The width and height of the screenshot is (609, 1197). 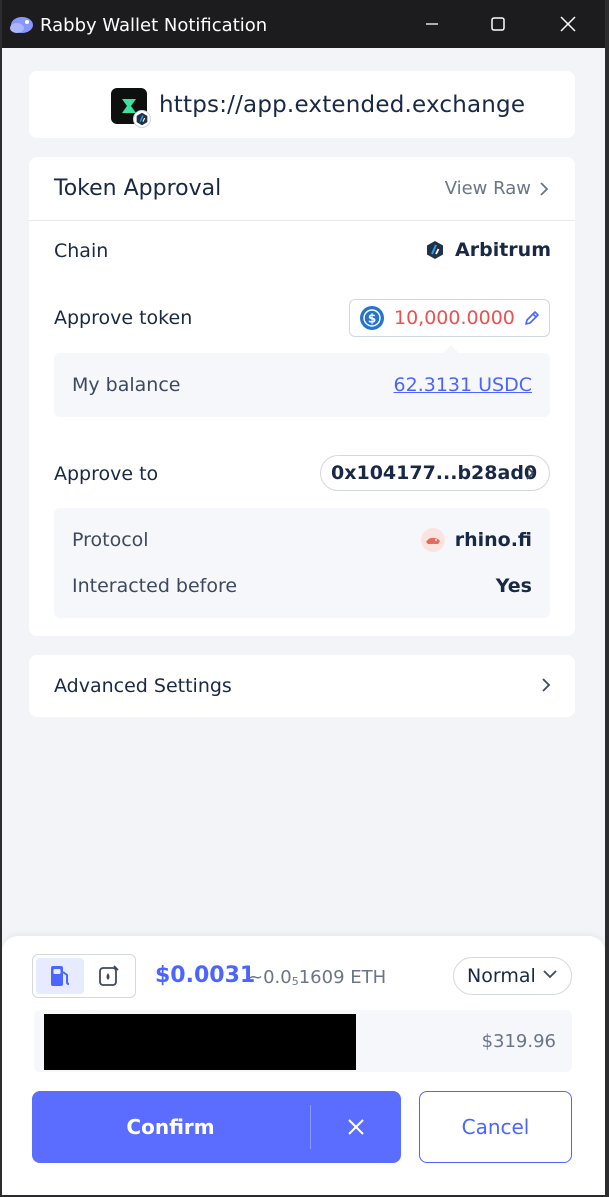 What do you see at coordinates (154, 25) in the screenshot?
I see `window-title: Rabby Wallet Notification` at bounding box center [154, 25].